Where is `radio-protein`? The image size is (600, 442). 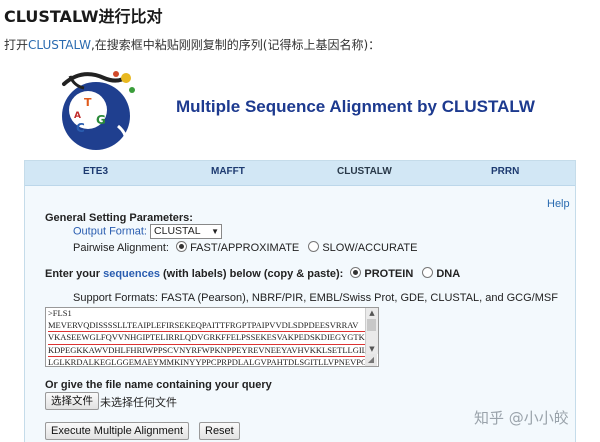
radio-protein is located at coordinates (356, 272).